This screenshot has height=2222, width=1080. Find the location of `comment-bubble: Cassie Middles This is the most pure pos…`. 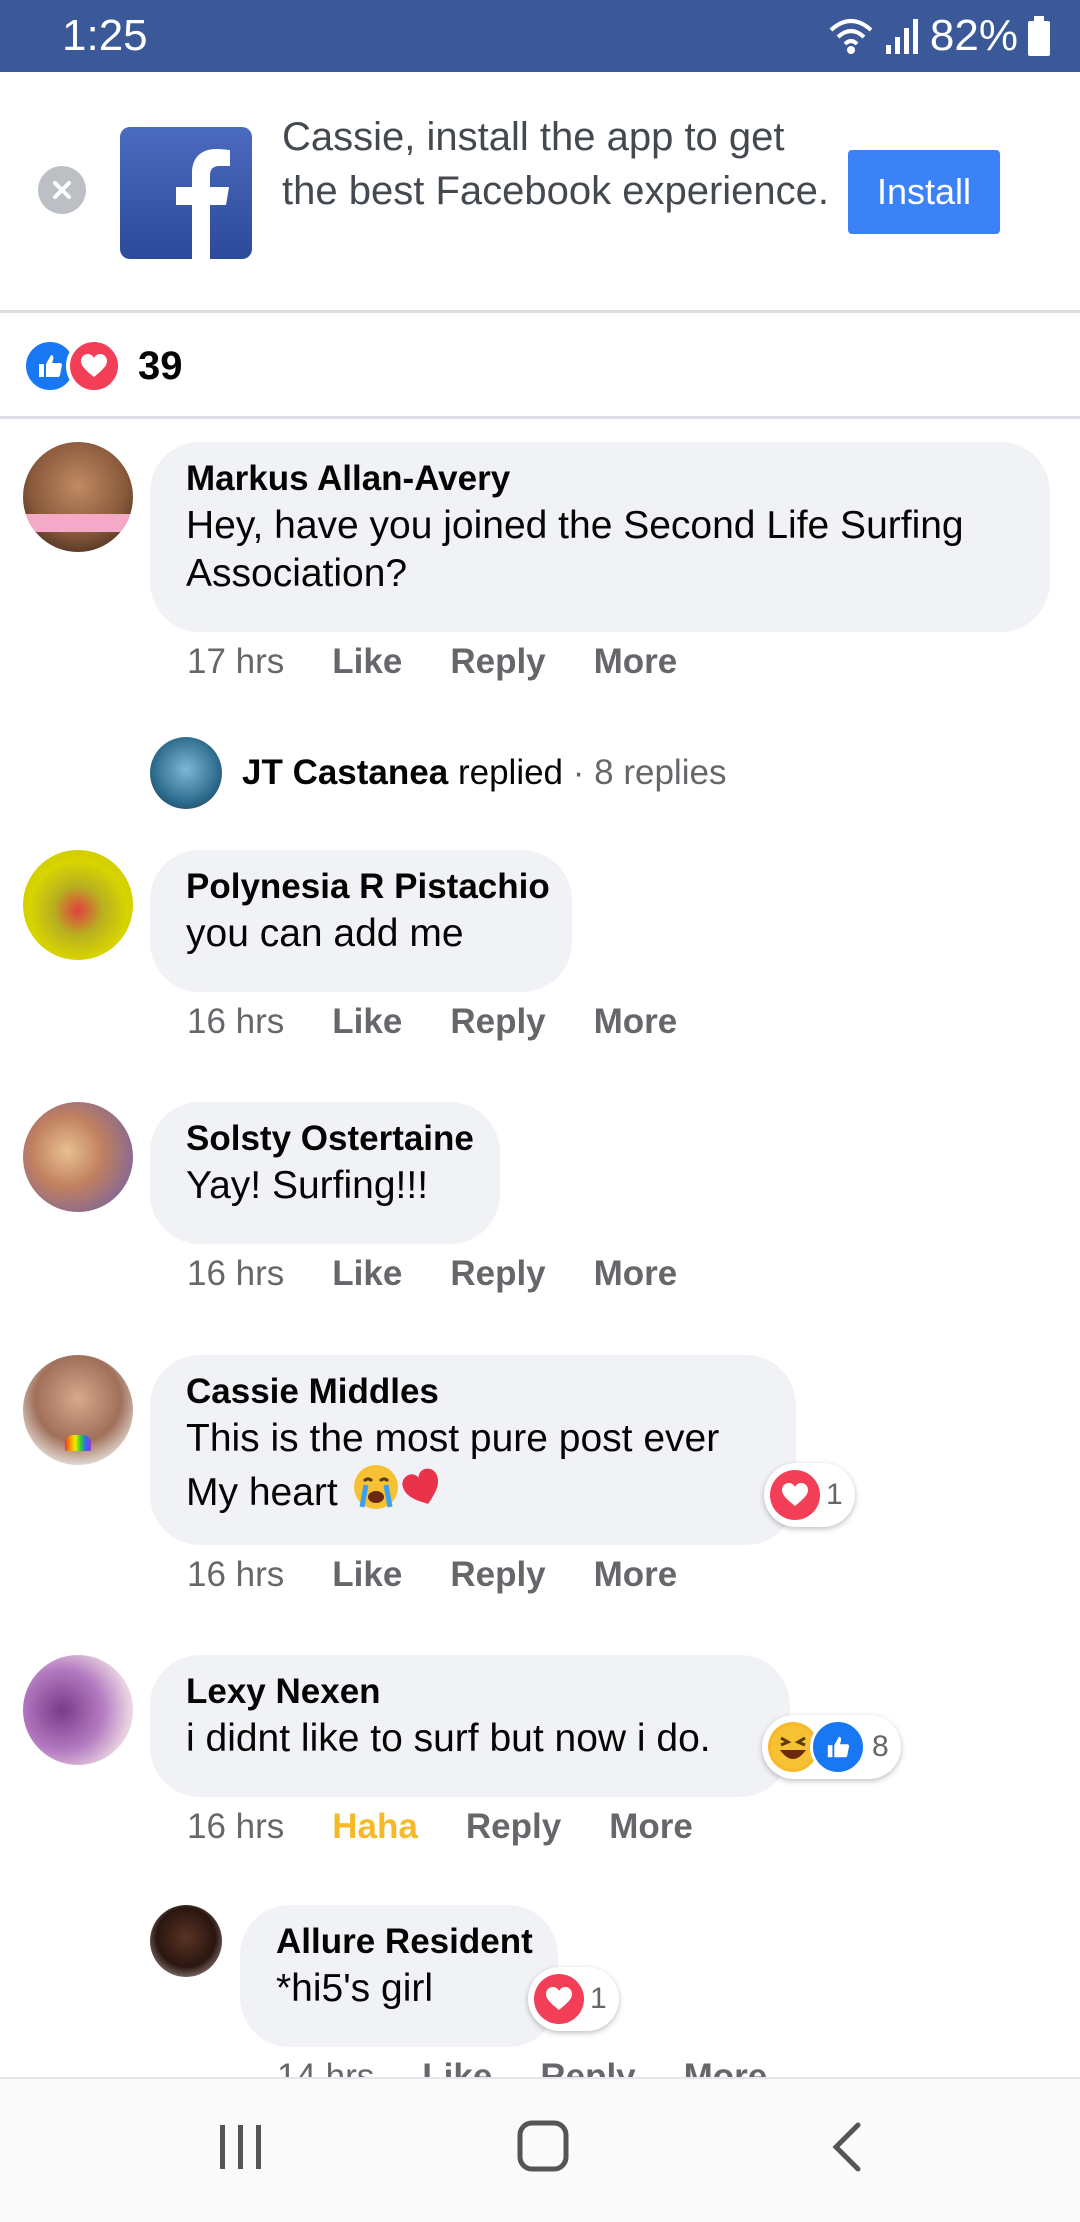

comment-bubble: Cassie Middles This is the most pure pos… is located at coordinates (473, 1450).